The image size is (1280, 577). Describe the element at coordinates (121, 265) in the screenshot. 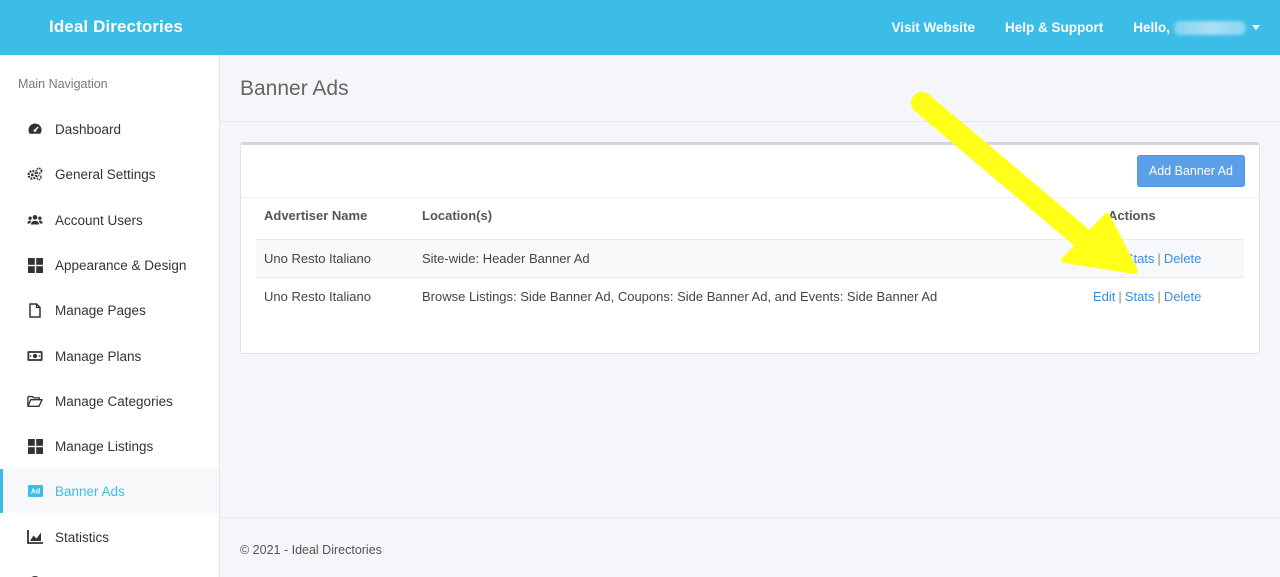

I see `sidebar-item-label: Appearance & Design` at that location.